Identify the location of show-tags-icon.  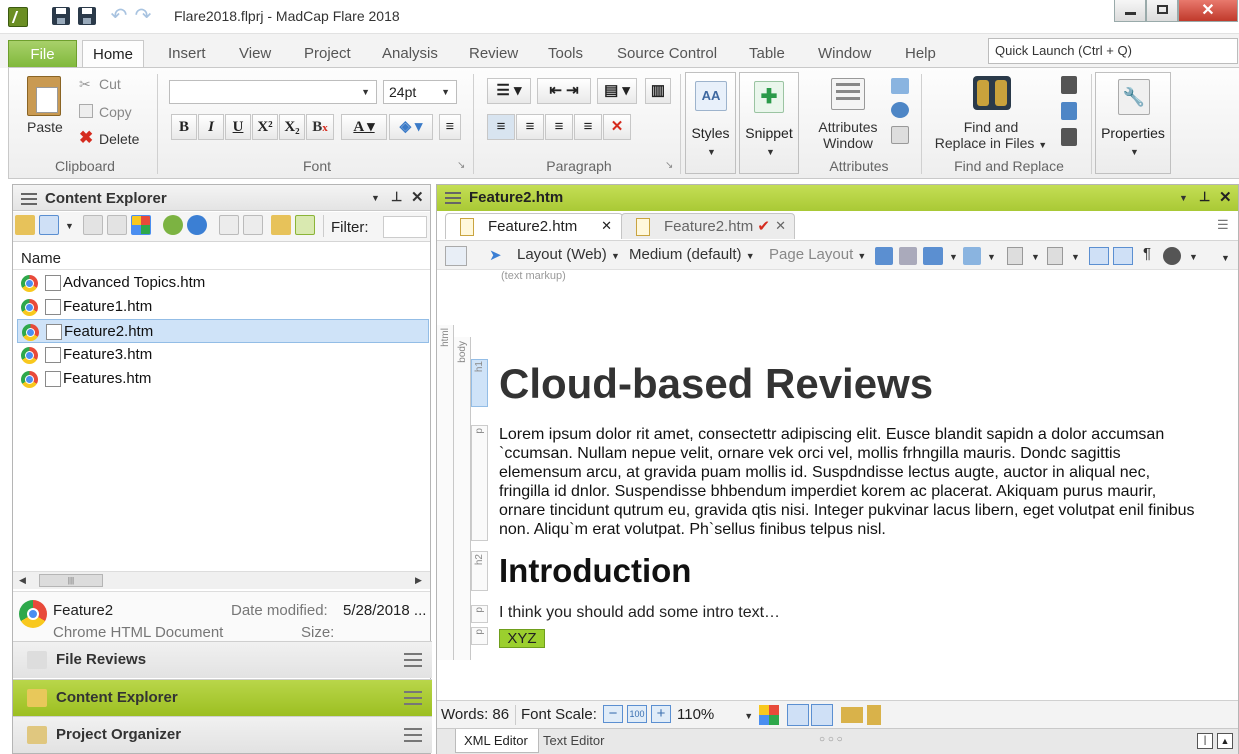
(1099, 256).